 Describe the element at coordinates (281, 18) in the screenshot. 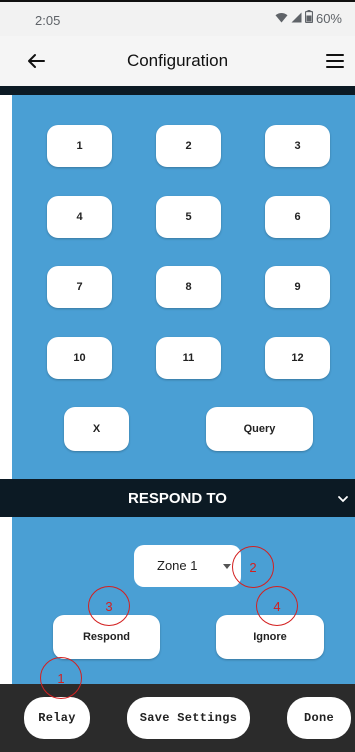

I see `wifi-icon` at that location.